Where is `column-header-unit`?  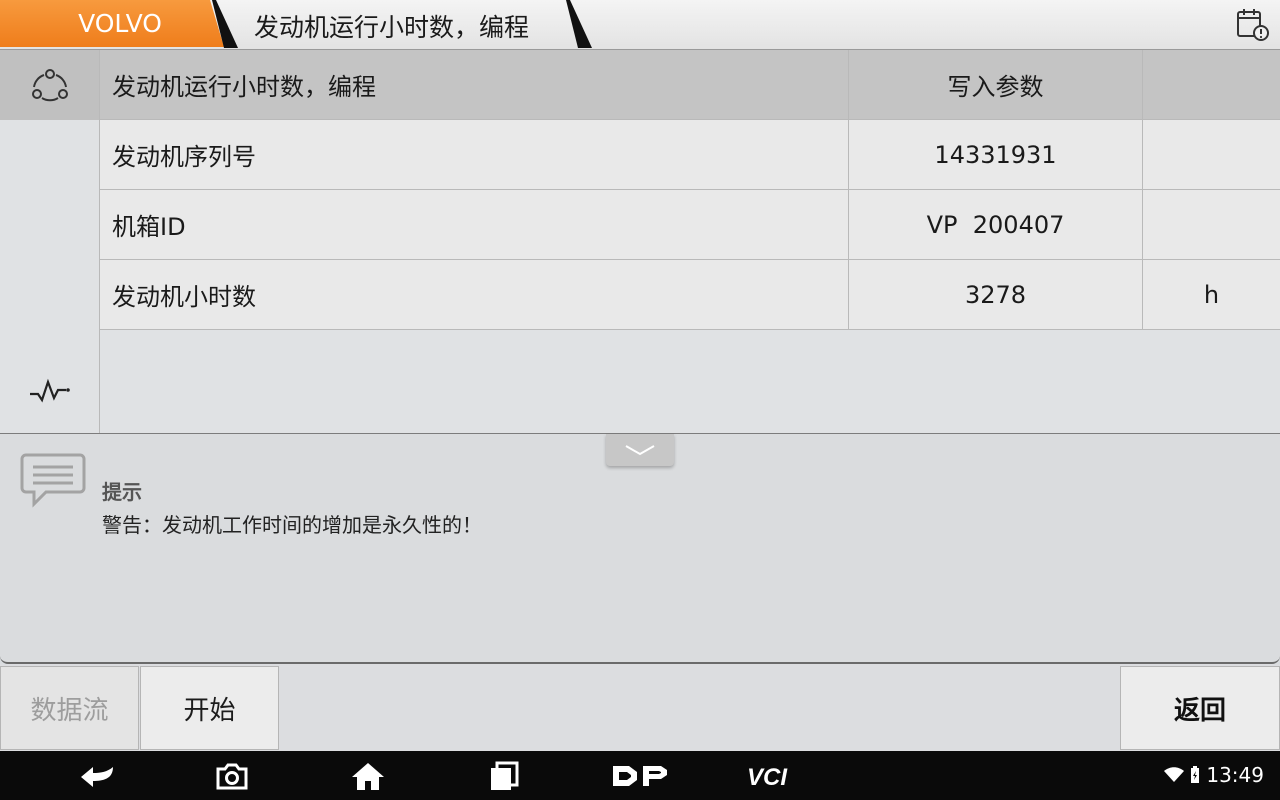
column-header-unit is located at coordinates (1211, 84).